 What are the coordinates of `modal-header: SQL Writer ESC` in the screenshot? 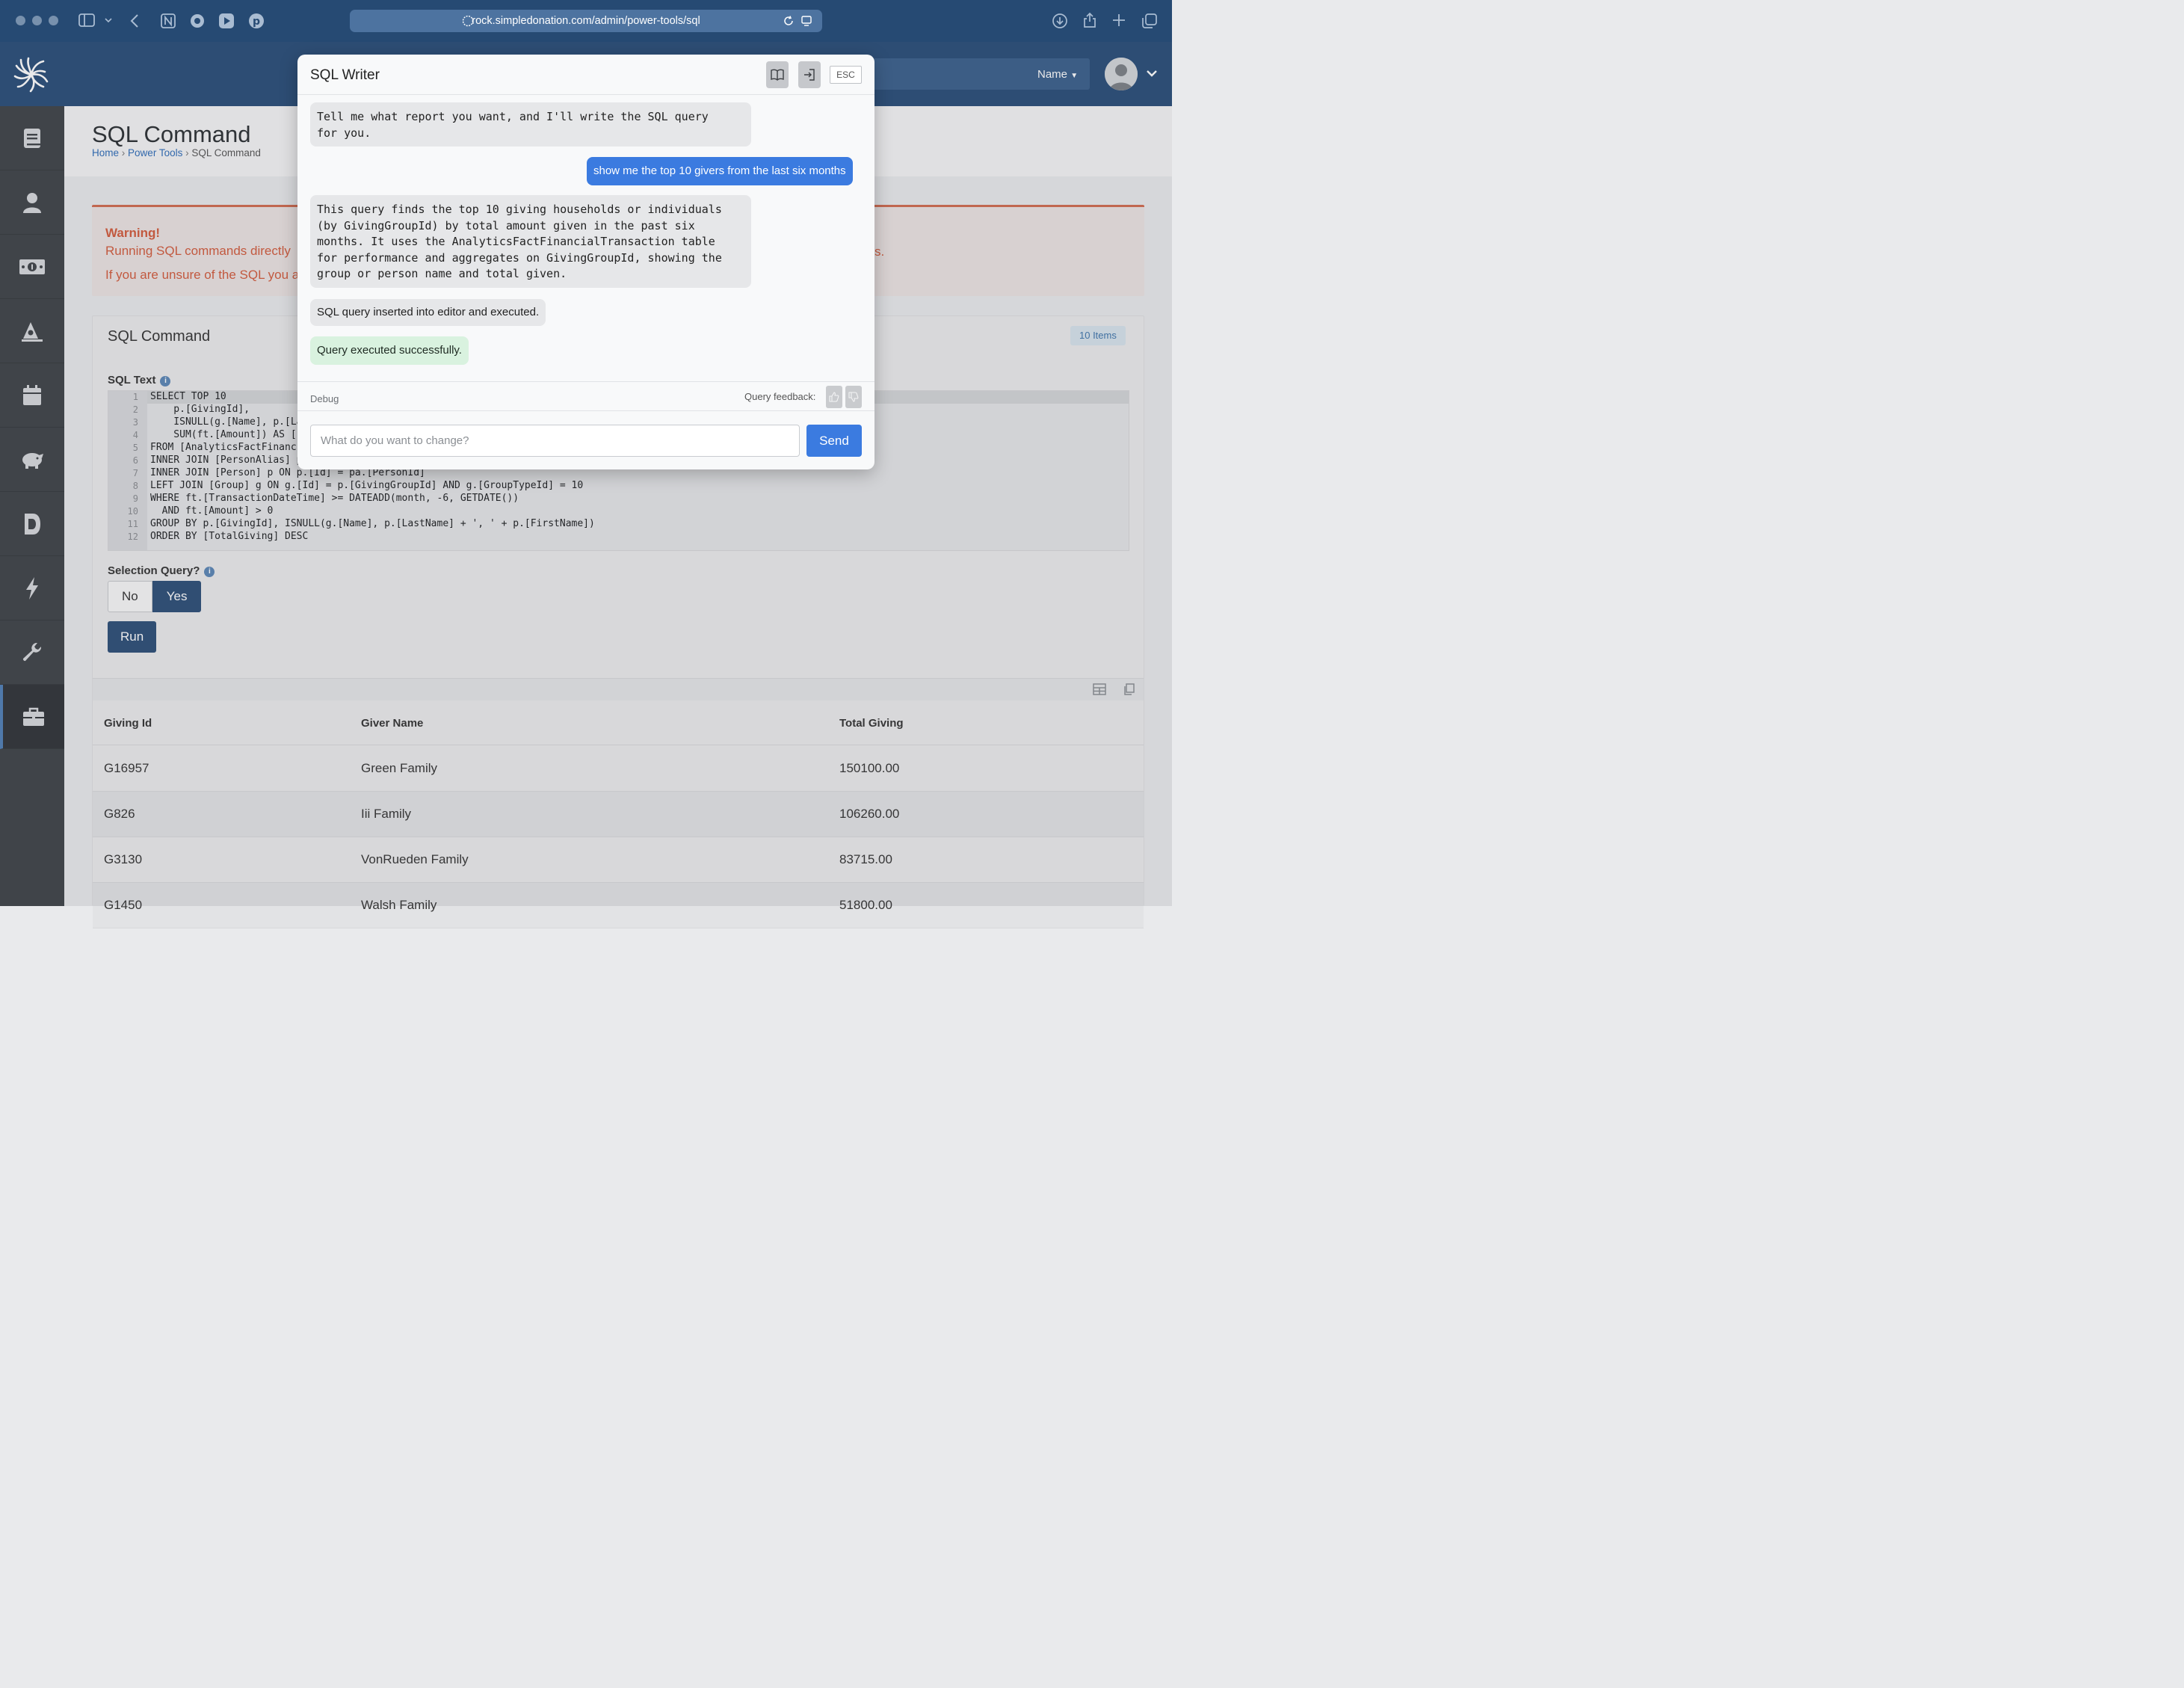 It's located at (585, 75).